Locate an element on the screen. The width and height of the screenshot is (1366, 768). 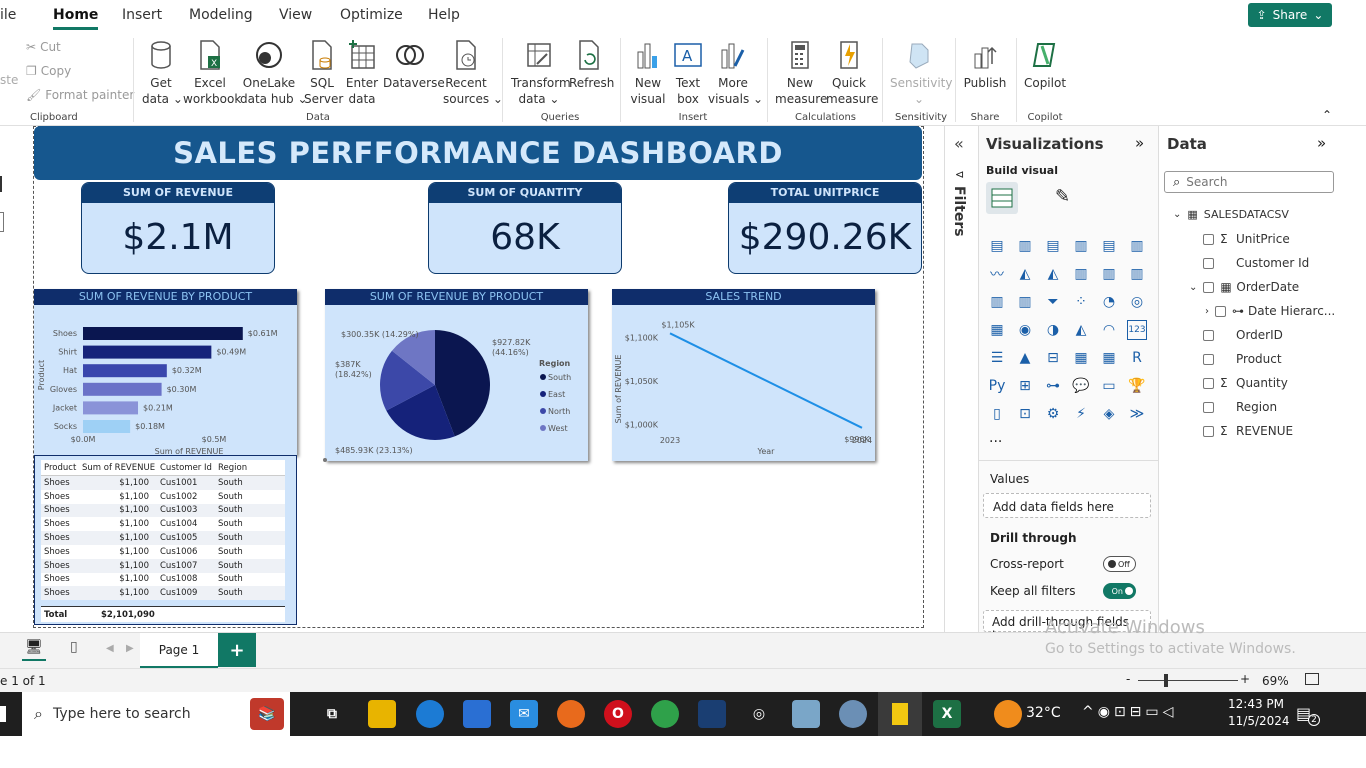
zoom-slider-thumb is located at coordinates (1166, 680).